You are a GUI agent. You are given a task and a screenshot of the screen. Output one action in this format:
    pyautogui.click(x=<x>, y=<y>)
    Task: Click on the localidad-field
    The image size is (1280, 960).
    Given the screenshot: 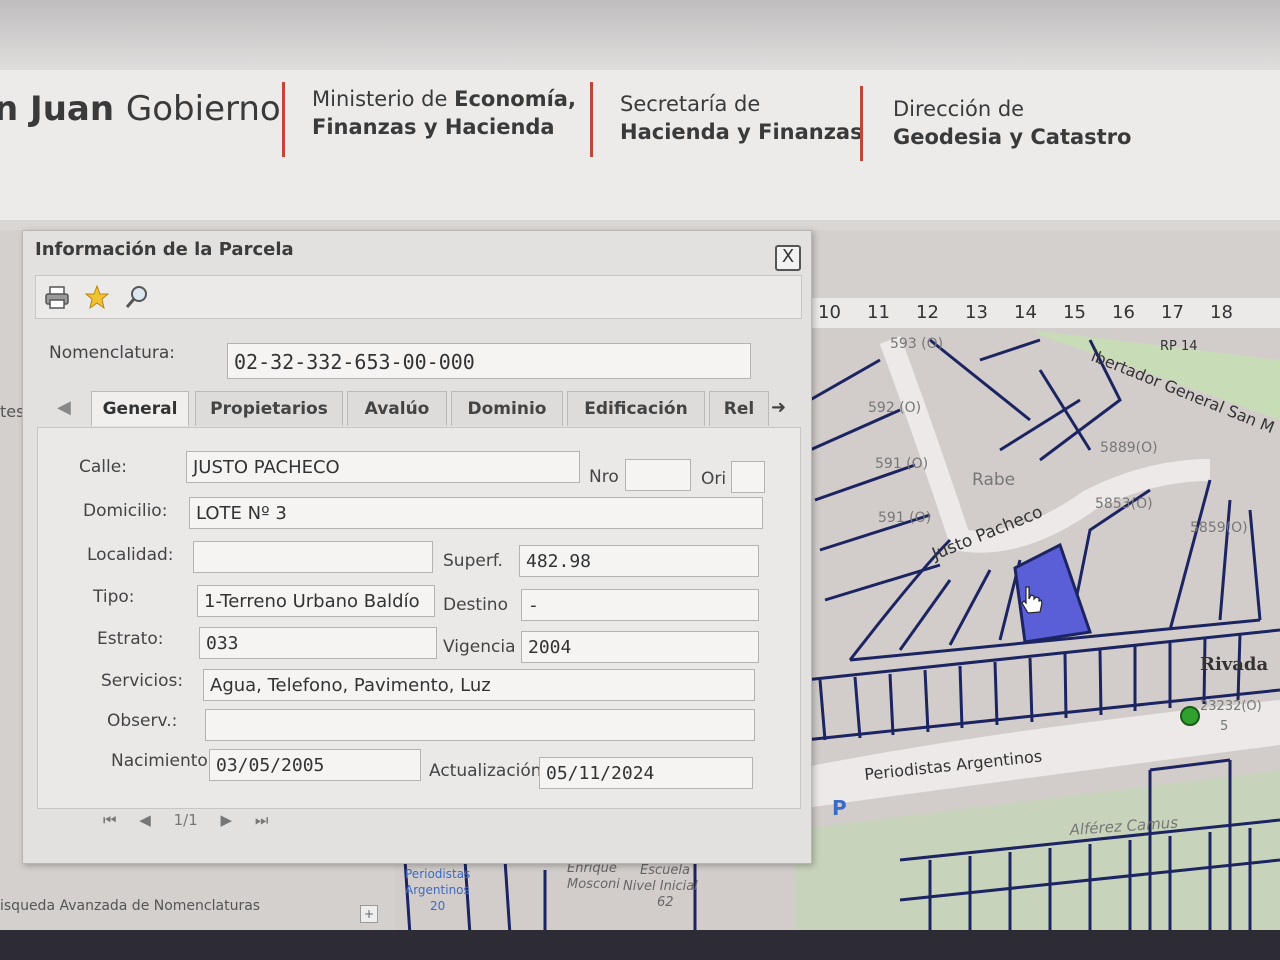 What is the action you would take?
    pyautogui.click(x=313, y=557)
    